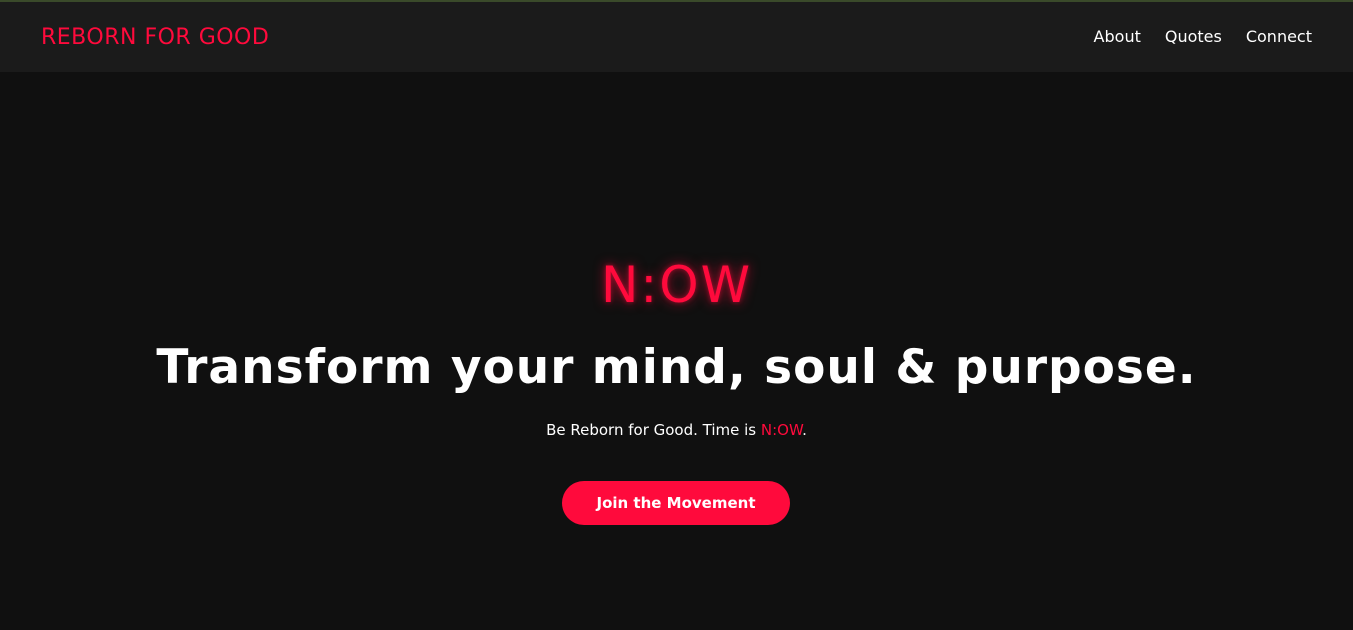  I want to click on brand-logo-link: REBORN FOR GOOD, so click(155, 38).